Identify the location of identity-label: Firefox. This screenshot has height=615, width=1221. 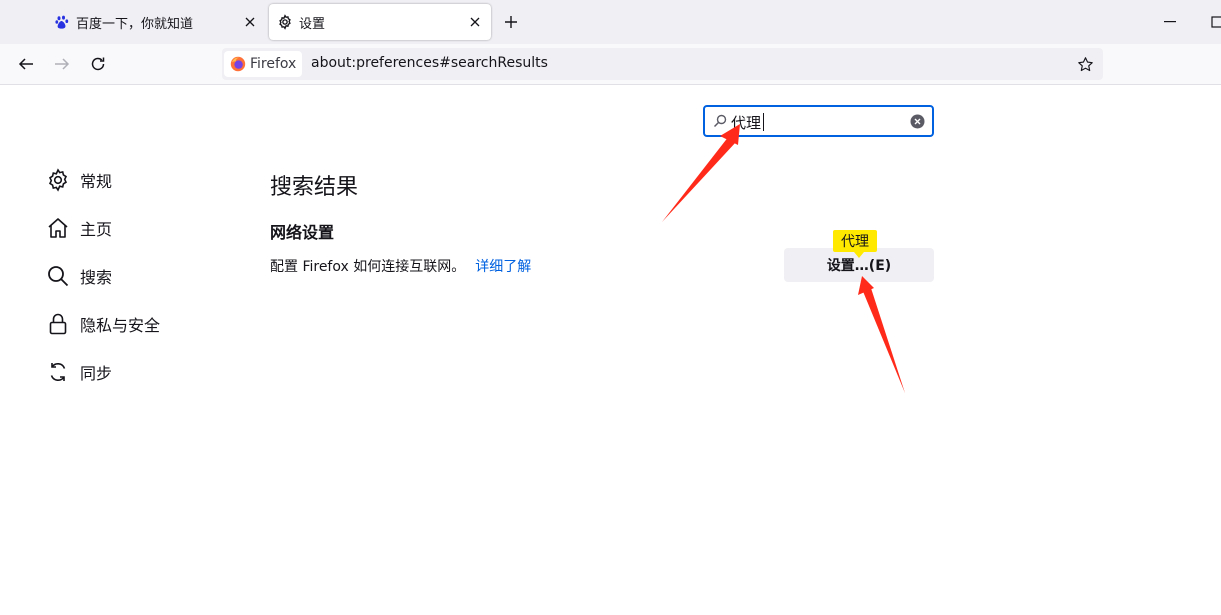
(273, 64).